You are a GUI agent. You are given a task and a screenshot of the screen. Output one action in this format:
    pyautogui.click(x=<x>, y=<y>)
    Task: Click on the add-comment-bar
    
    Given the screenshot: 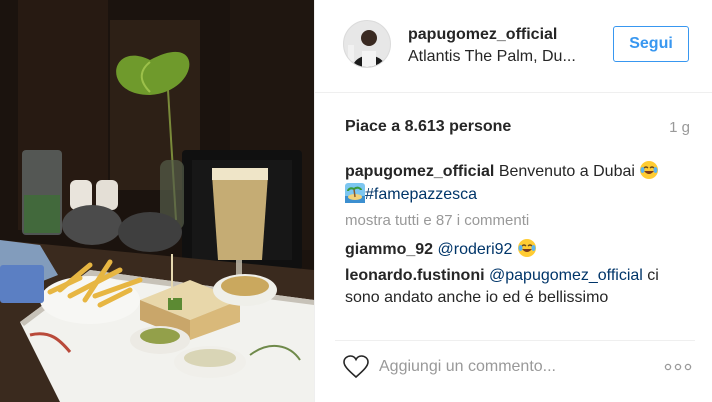 What is the action you would take?
    pyautogui.click(x=515, y=366)
    